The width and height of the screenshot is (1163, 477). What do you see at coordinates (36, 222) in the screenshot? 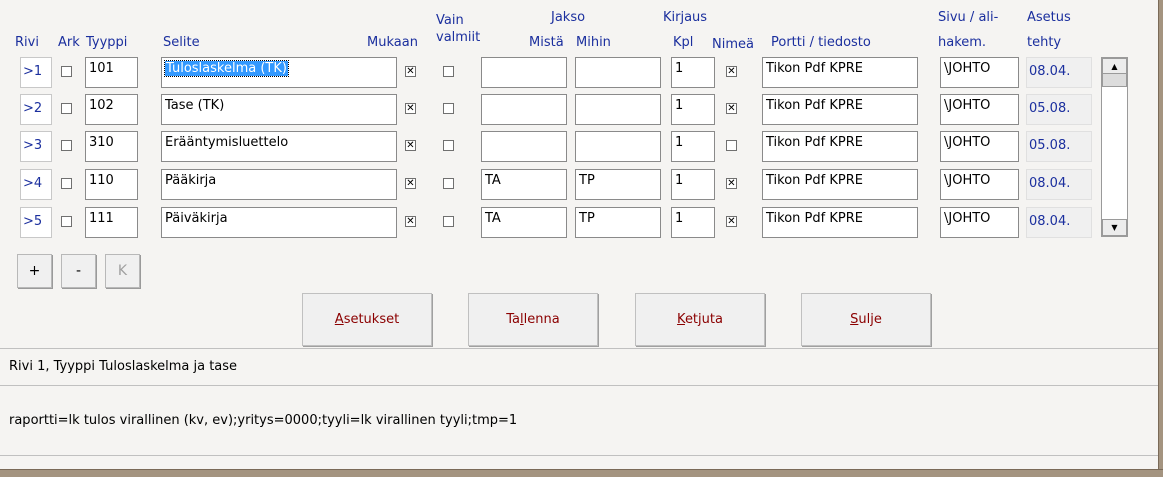
I see `row-number: >5` at bounding box center [36, 222].